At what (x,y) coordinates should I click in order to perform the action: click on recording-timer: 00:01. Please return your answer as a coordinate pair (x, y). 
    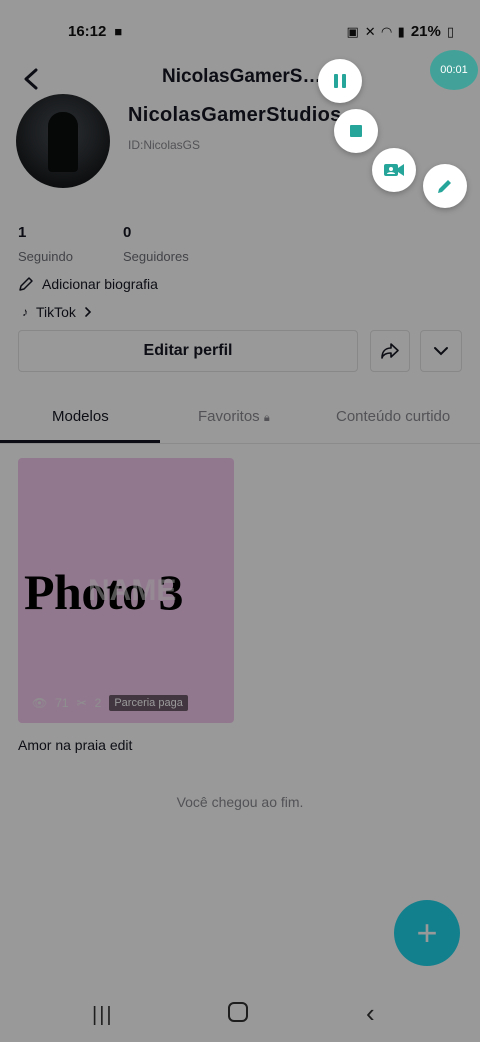
    Looking at the image, I should click on (454, 70).